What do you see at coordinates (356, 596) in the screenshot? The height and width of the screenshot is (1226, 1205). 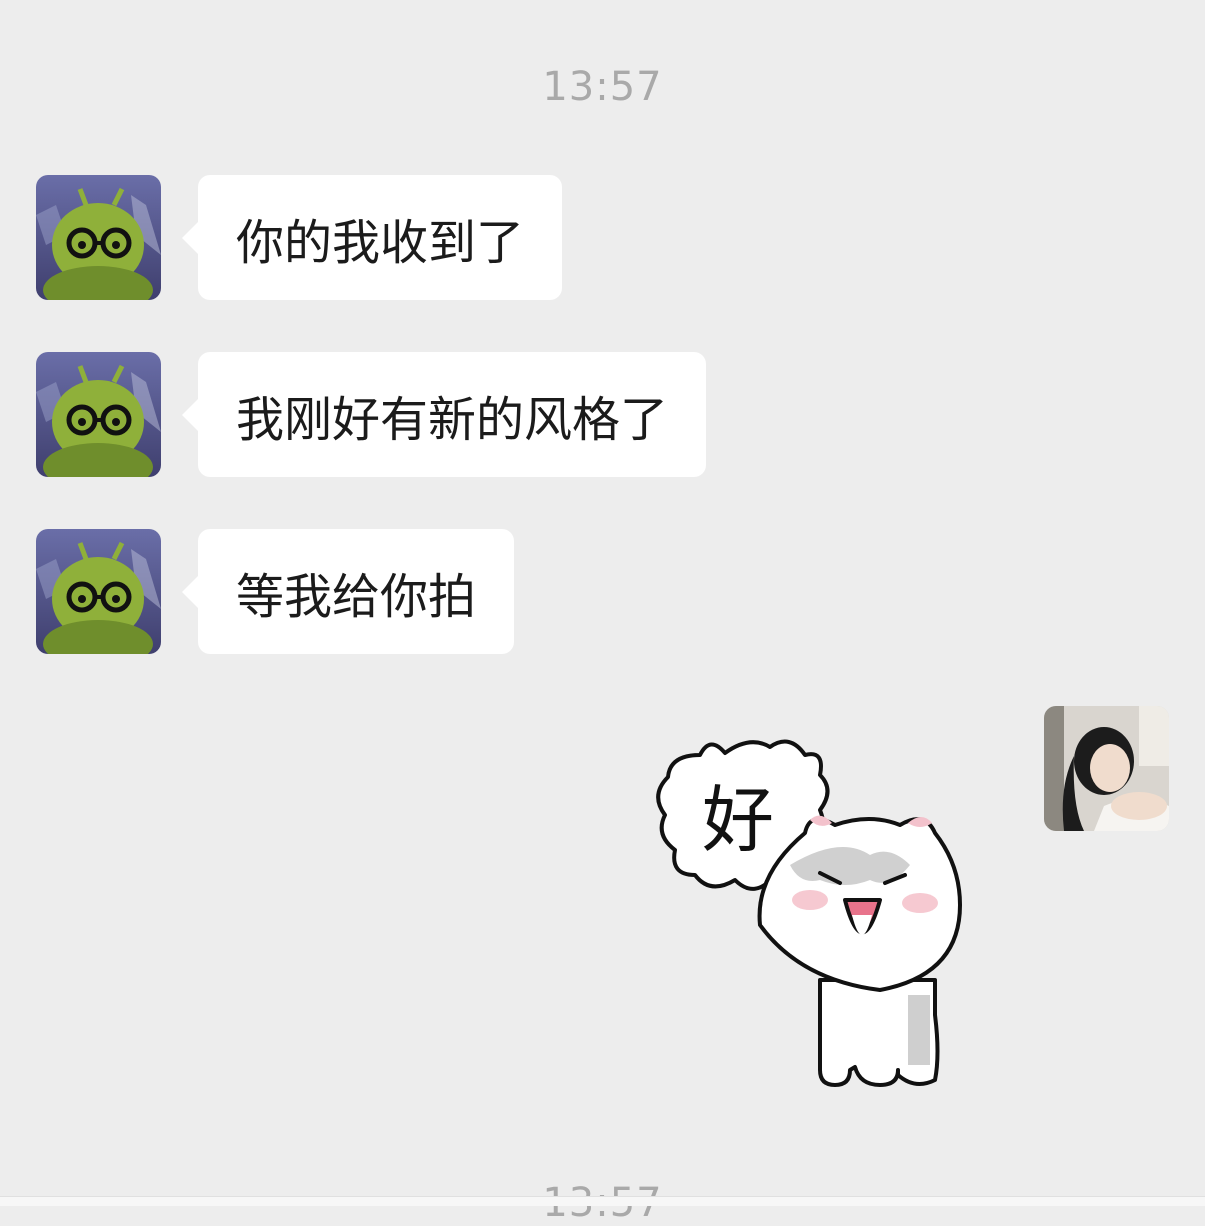 I see `message-text: 等我给你拍` at bounding box center [356, 596].